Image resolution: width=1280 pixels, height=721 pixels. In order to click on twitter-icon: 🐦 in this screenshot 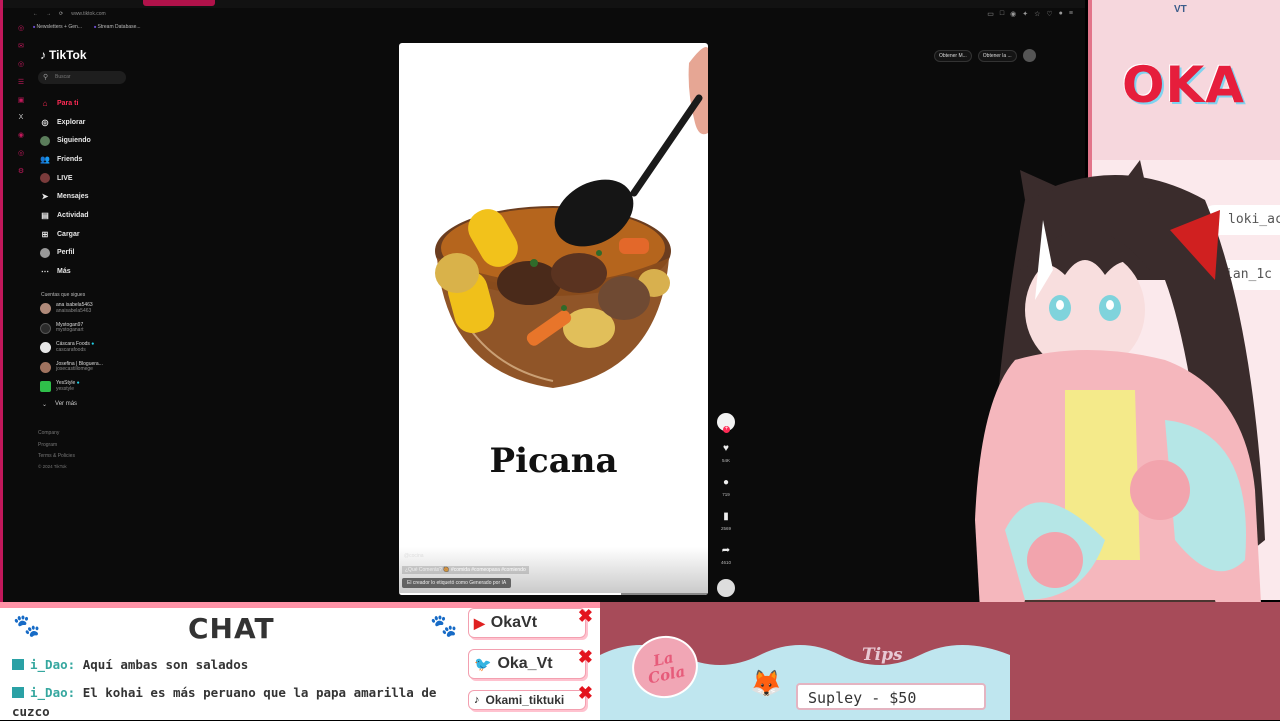, I will do `click(483, 663)`.